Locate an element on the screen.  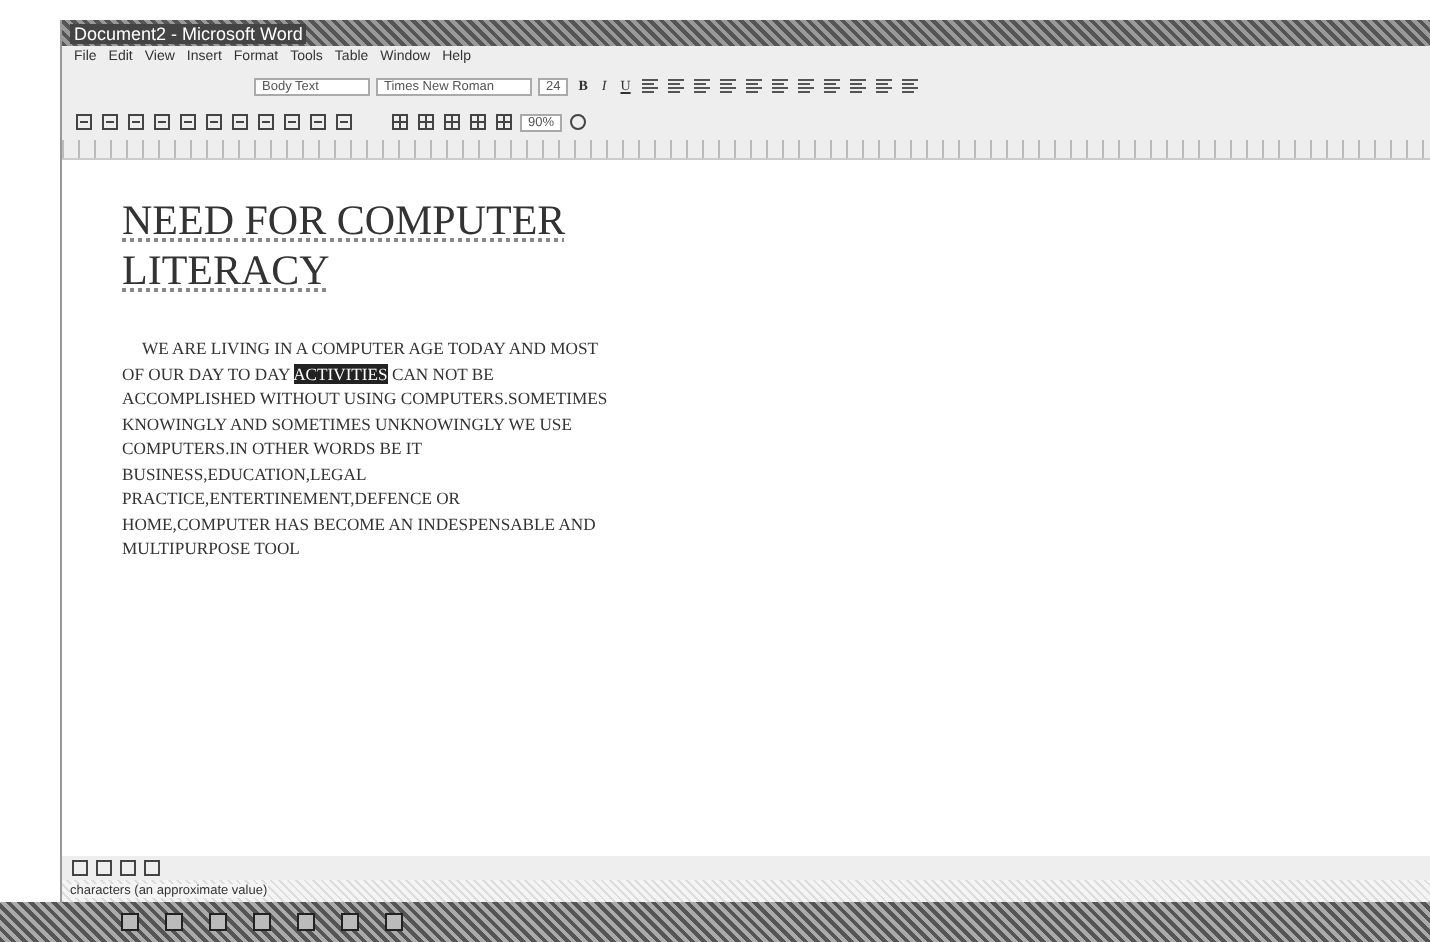
document-paragraph: WE ARE LIVING IN A COMPUTER AGE TODAY AND MOST OF OUR DAY TO DAY ACTIVITIES CAN NOT BE ACCOMPLISHED WITHOUT USING COMPUTERS.SOMETIMES KNOWINGLY AND SOMETIMES UNKNOWINGLY WE USE COMPUTERS.IN OTHER WORDS BE IT BUSINESS,EDUCATION,LEGAL PRACTICE,ENTERTINEMENT,DEFENCE OR HOME,COMPUTER HAS BECOME AN INDESPENSABLE AND MULTIPURPOSE TOOL is located at coordinates (366, 448).